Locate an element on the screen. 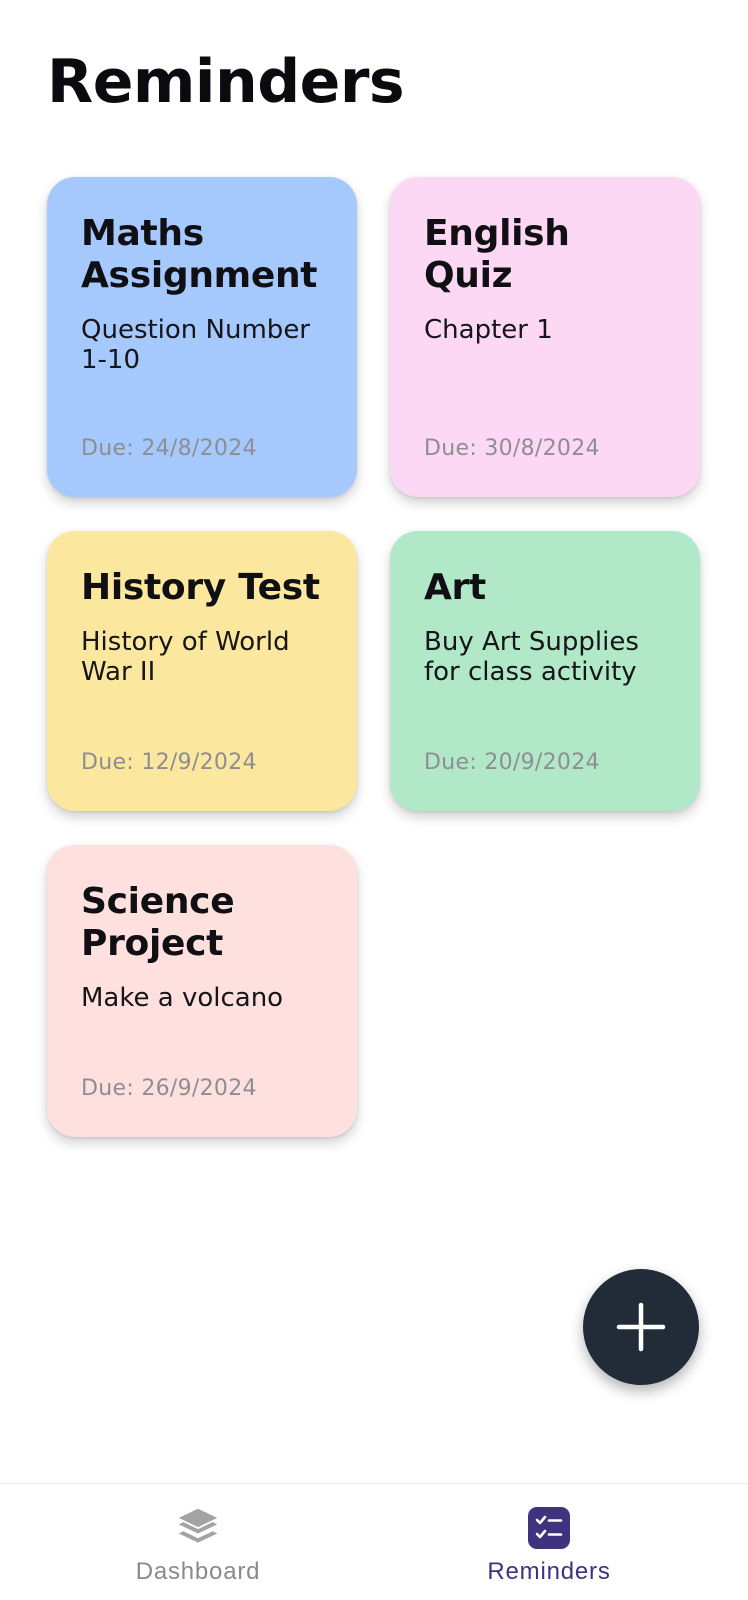 Image resolution: width=748 pixels, height=1600 pixels. reminder-description: Question Number 1-10 is located at coordinates (195, 345).